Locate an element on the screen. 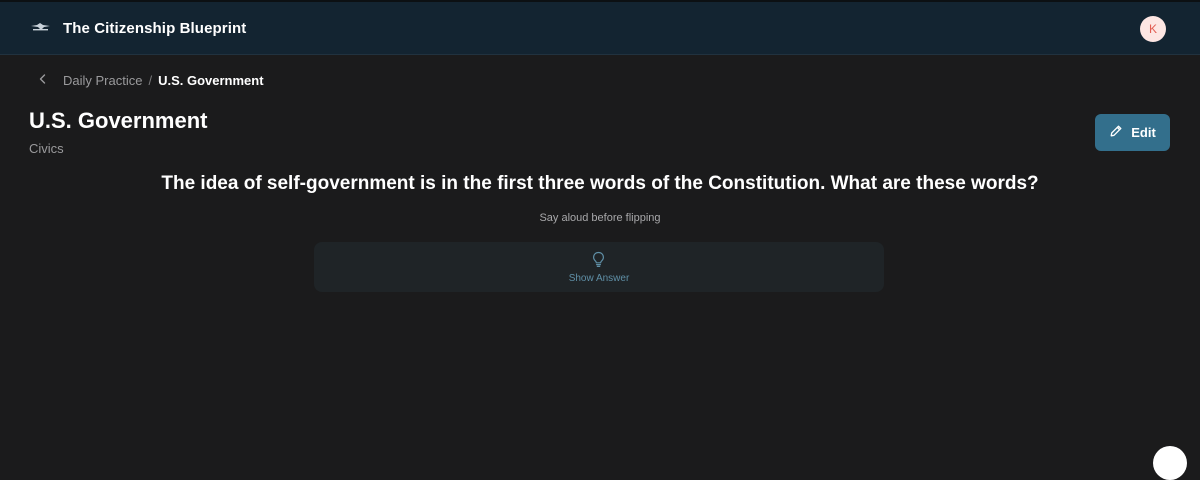  edit-button-label: Edit is located at coordinates (1143, 132).